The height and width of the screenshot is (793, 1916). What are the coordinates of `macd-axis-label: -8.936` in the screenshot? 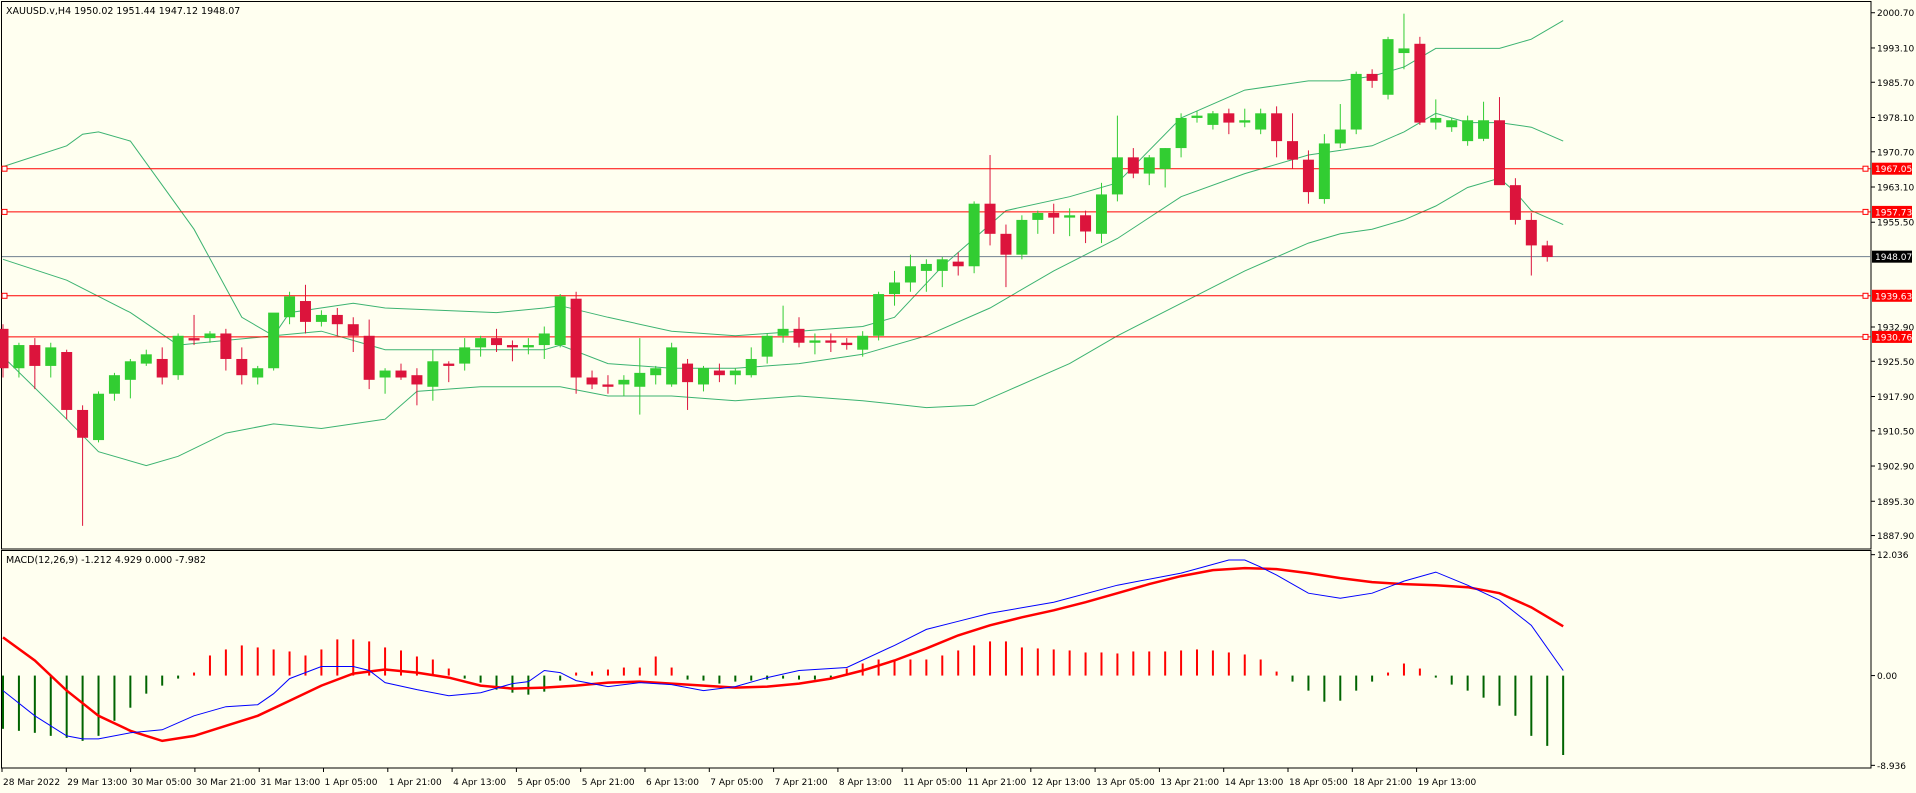 It's located at (1891, 767).